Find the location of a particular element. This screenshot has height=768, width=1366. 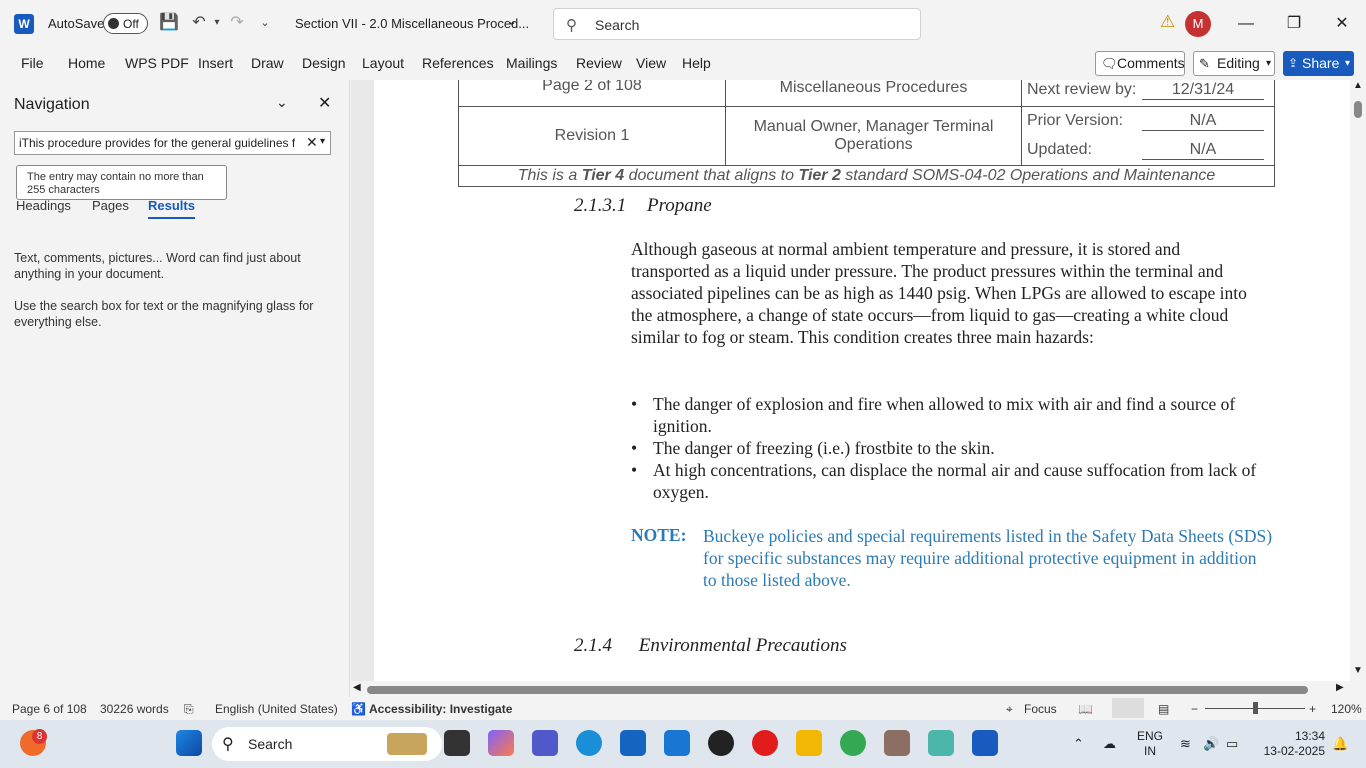

note-label: NOTE: is located at coordinates (659, 535).